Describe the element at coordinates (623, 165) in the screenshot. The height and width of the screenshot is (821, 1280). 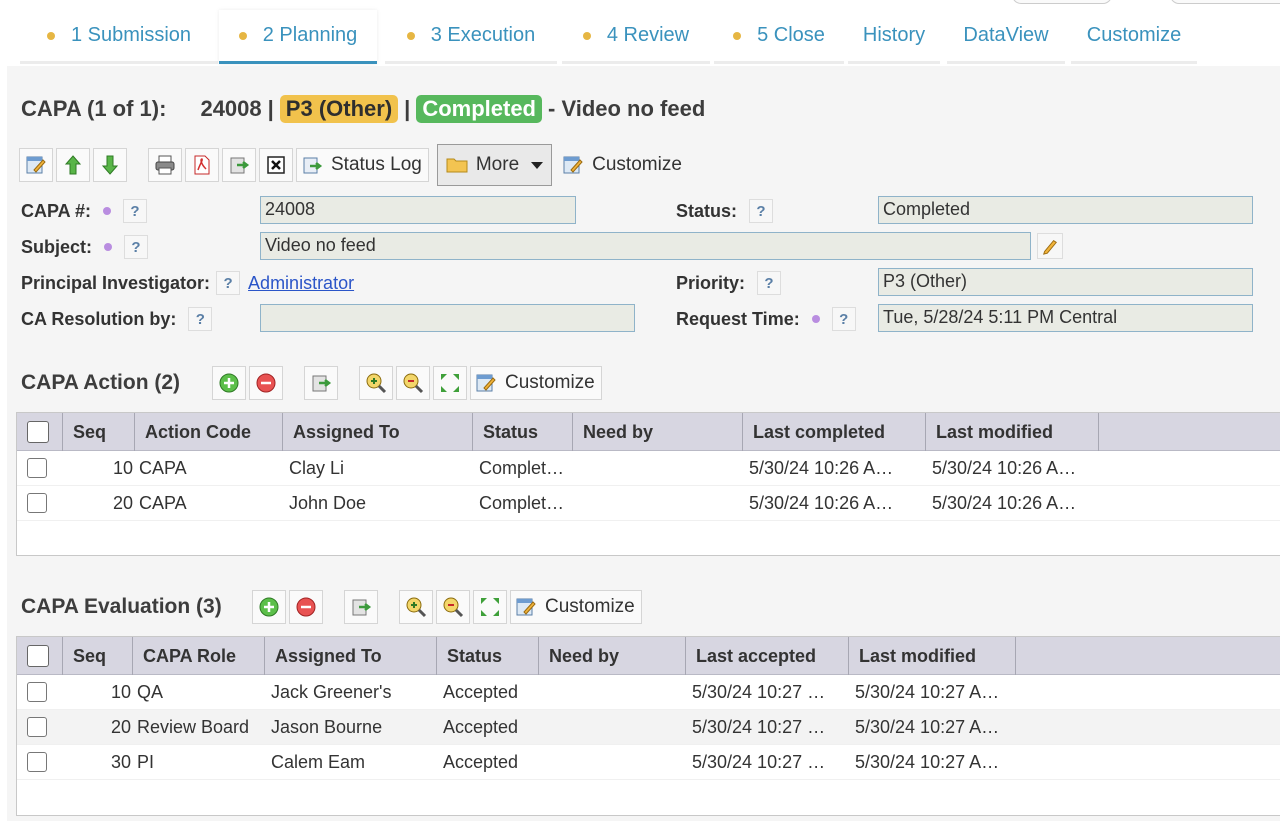
I see `customize-button: Customize` at that location.